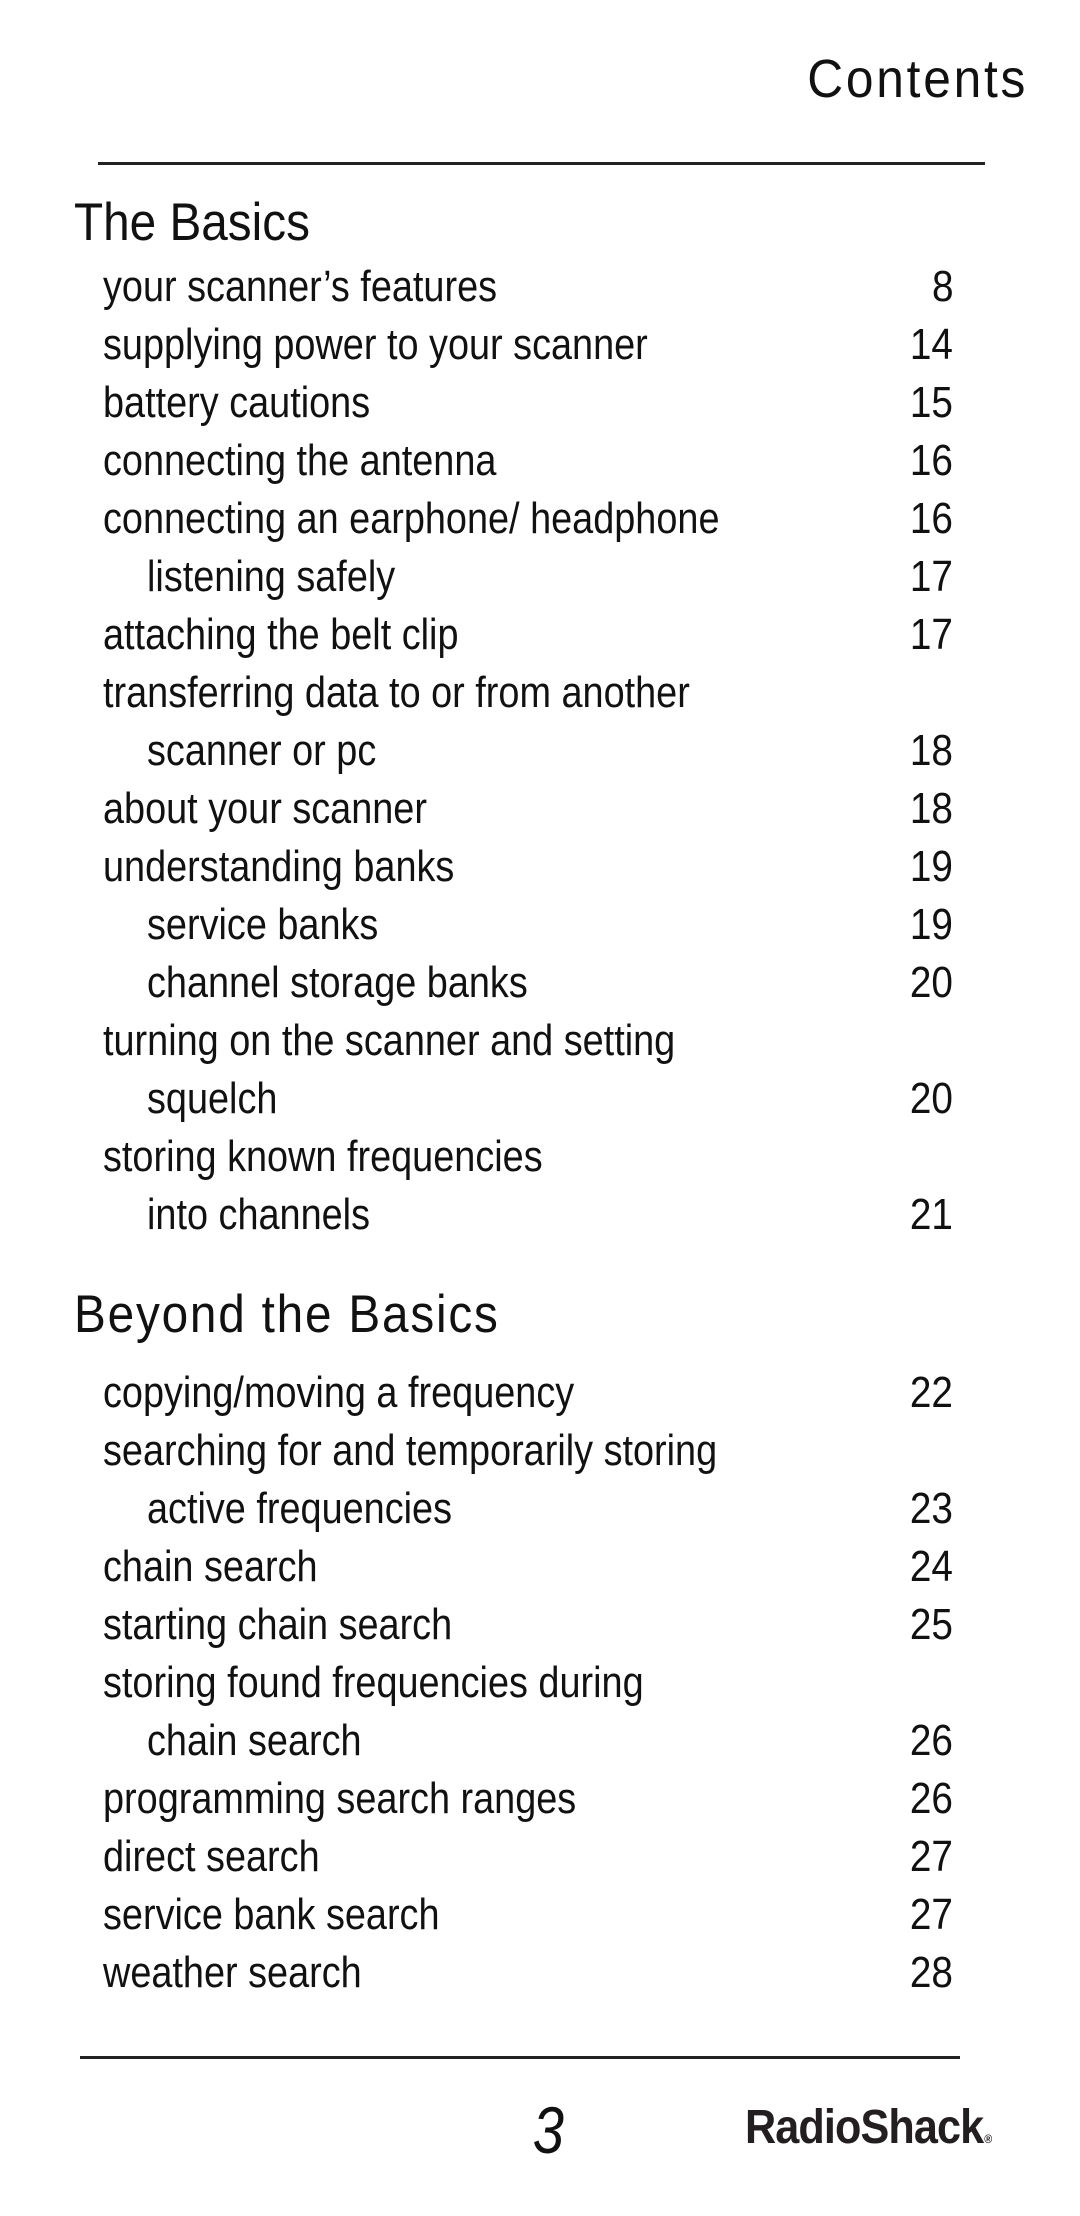  Describe the element at coordinates (300, 286) in the screenshot. I see `toc-entry-title: your scanner’s features` at that location.